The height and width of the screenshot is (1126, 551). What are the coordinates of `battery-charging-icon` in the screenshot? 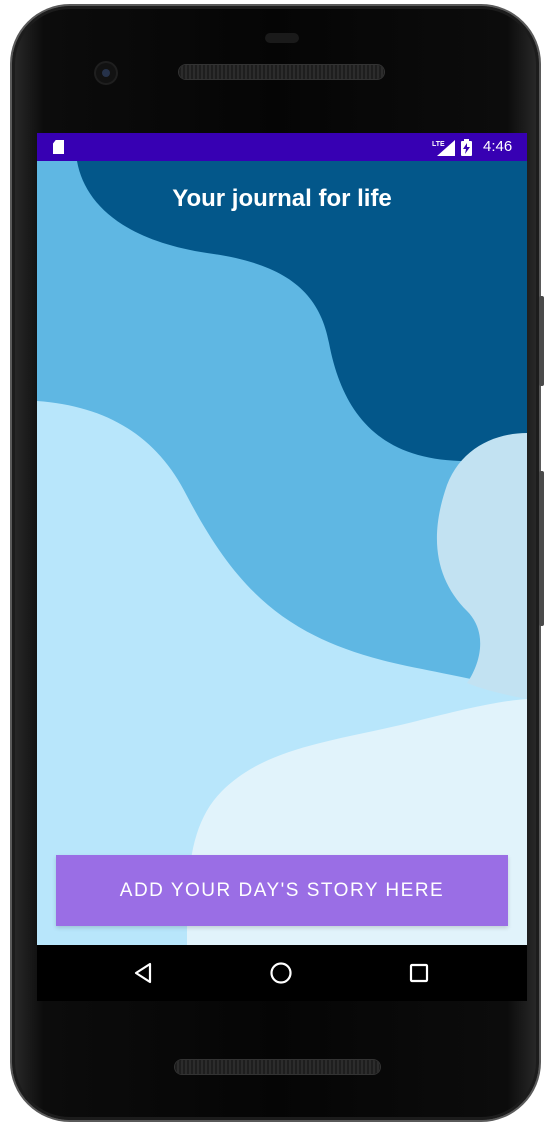 It's located at (466, 147).